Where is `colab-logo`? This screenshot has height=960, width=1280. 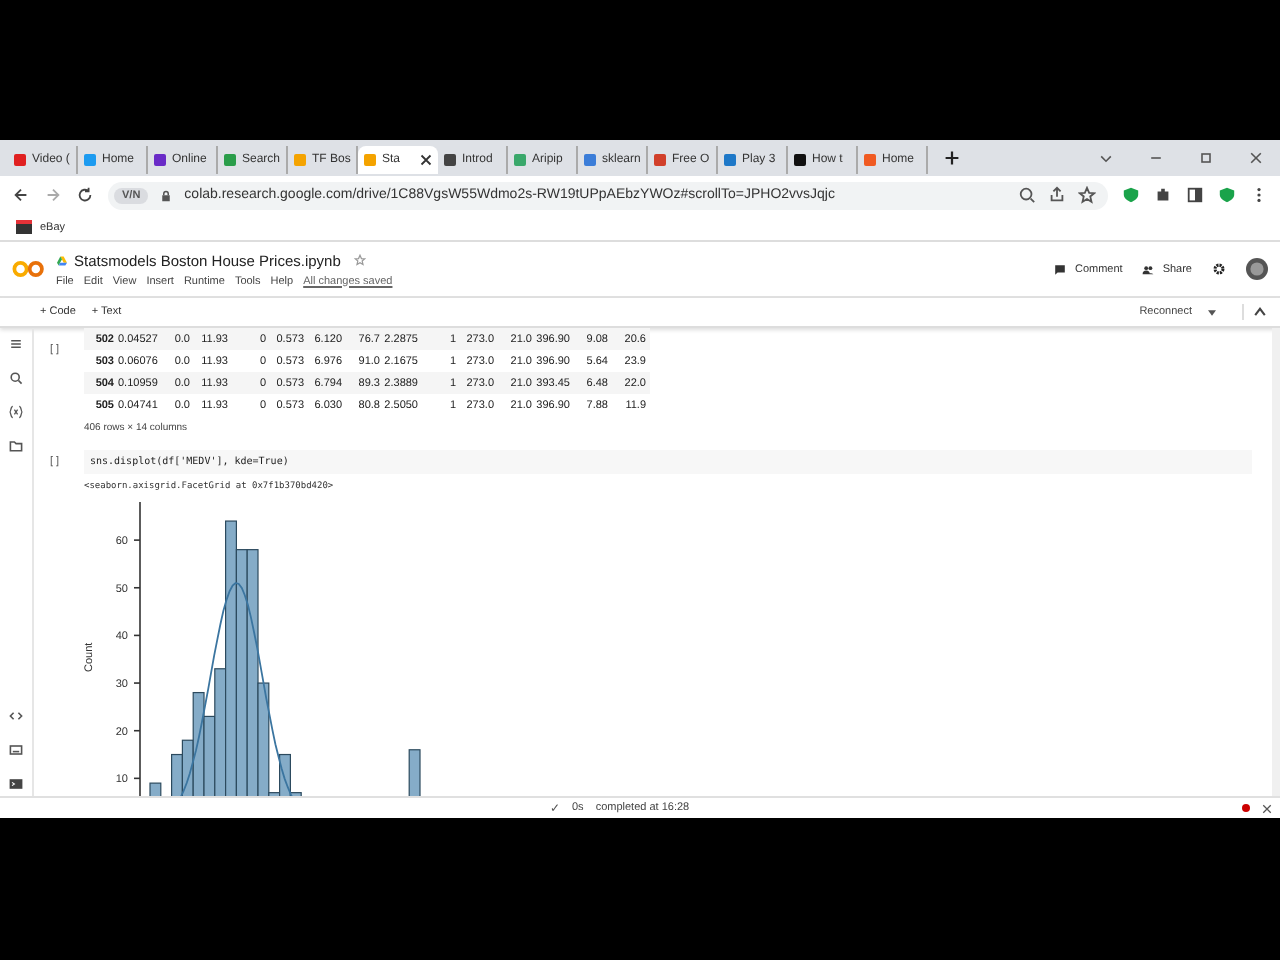 colab-logo is located at coordinates (29, 269).